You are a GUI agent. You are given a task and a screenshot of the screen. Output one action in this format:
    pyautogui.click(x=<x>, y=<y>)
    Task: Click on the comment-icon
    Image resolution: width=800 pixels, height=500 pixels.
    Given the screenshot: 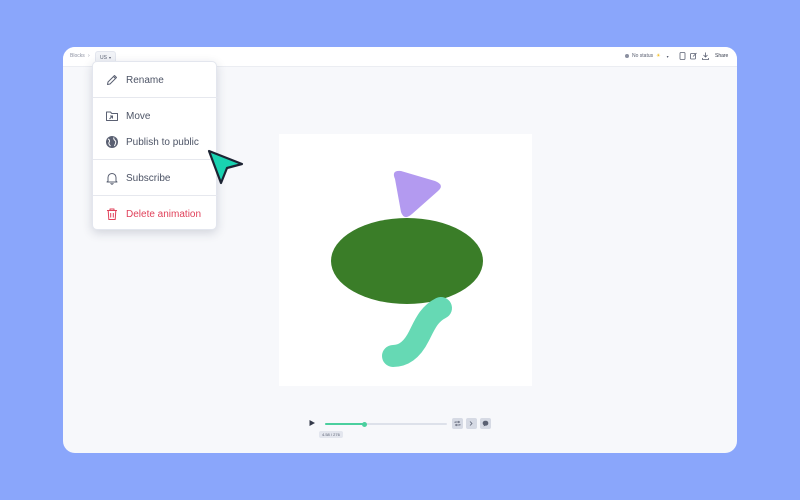 What is the action you would take?
    pyautogui.click(x=485, y=423)
    